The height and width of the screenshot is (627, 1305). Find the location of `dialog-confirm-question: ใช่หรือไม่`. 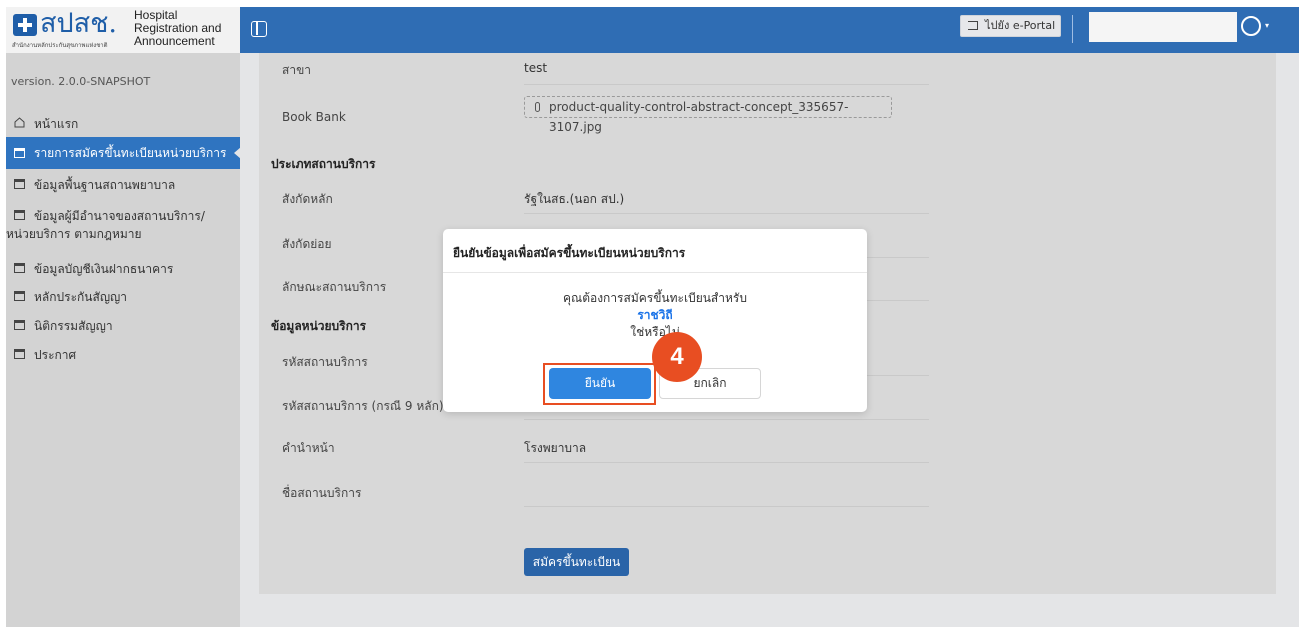

dialog-confirm-question: ใช่หรือไม่ is located at coordinates (655, 332).